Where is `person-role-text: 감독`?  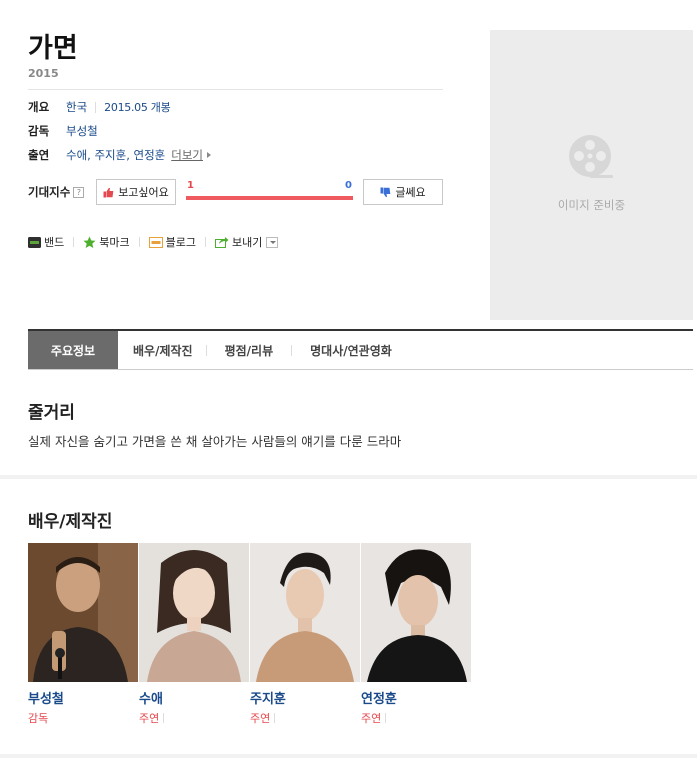
person-role-text: 감독 is located at coordinates (38, 718).